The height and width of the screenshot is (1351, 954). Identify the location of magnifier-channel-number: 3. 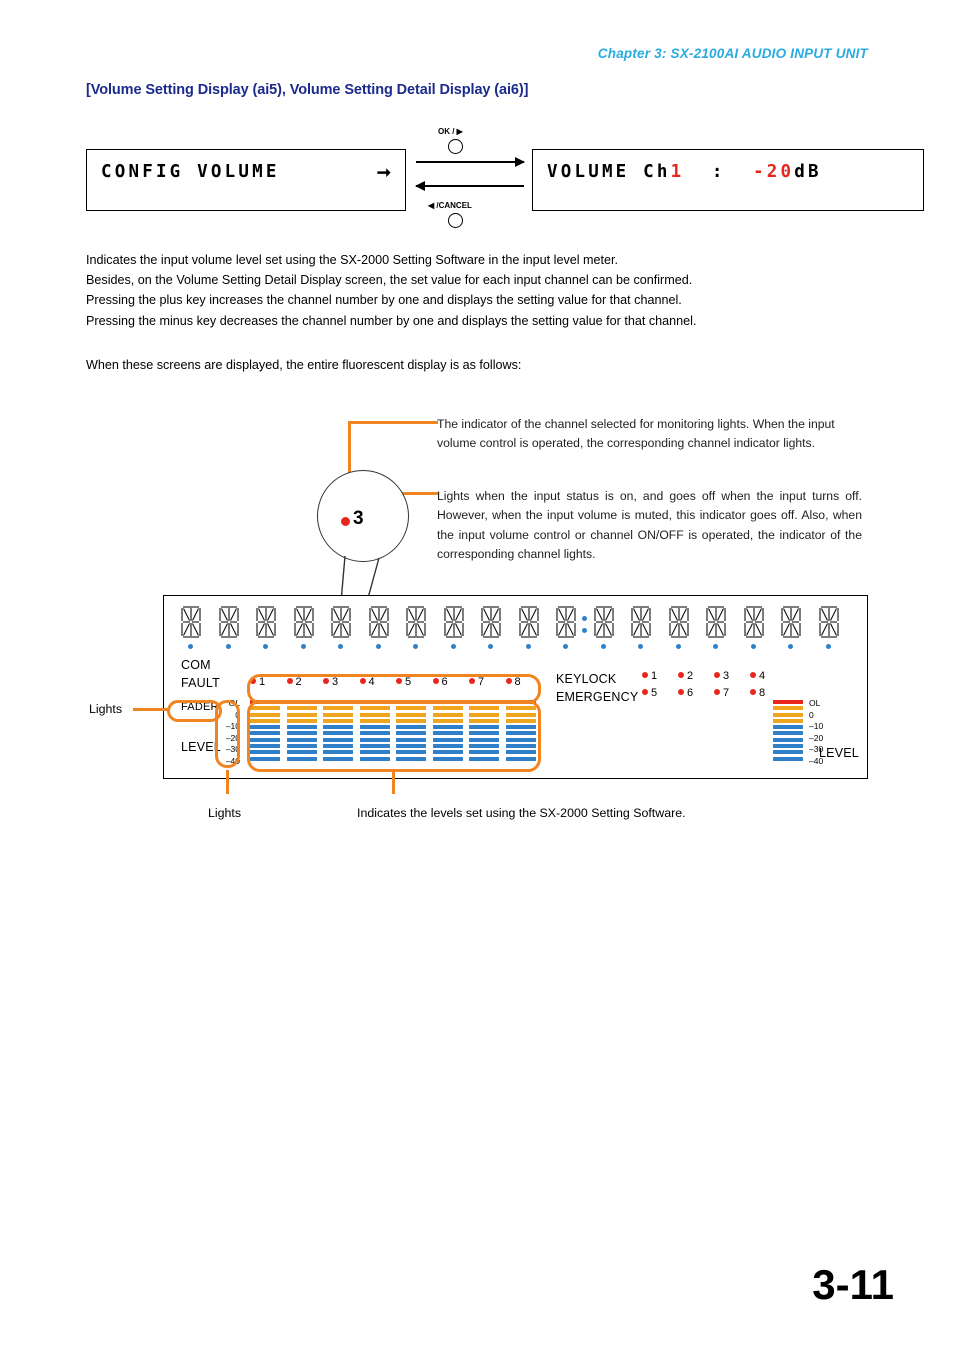
(358, 518).